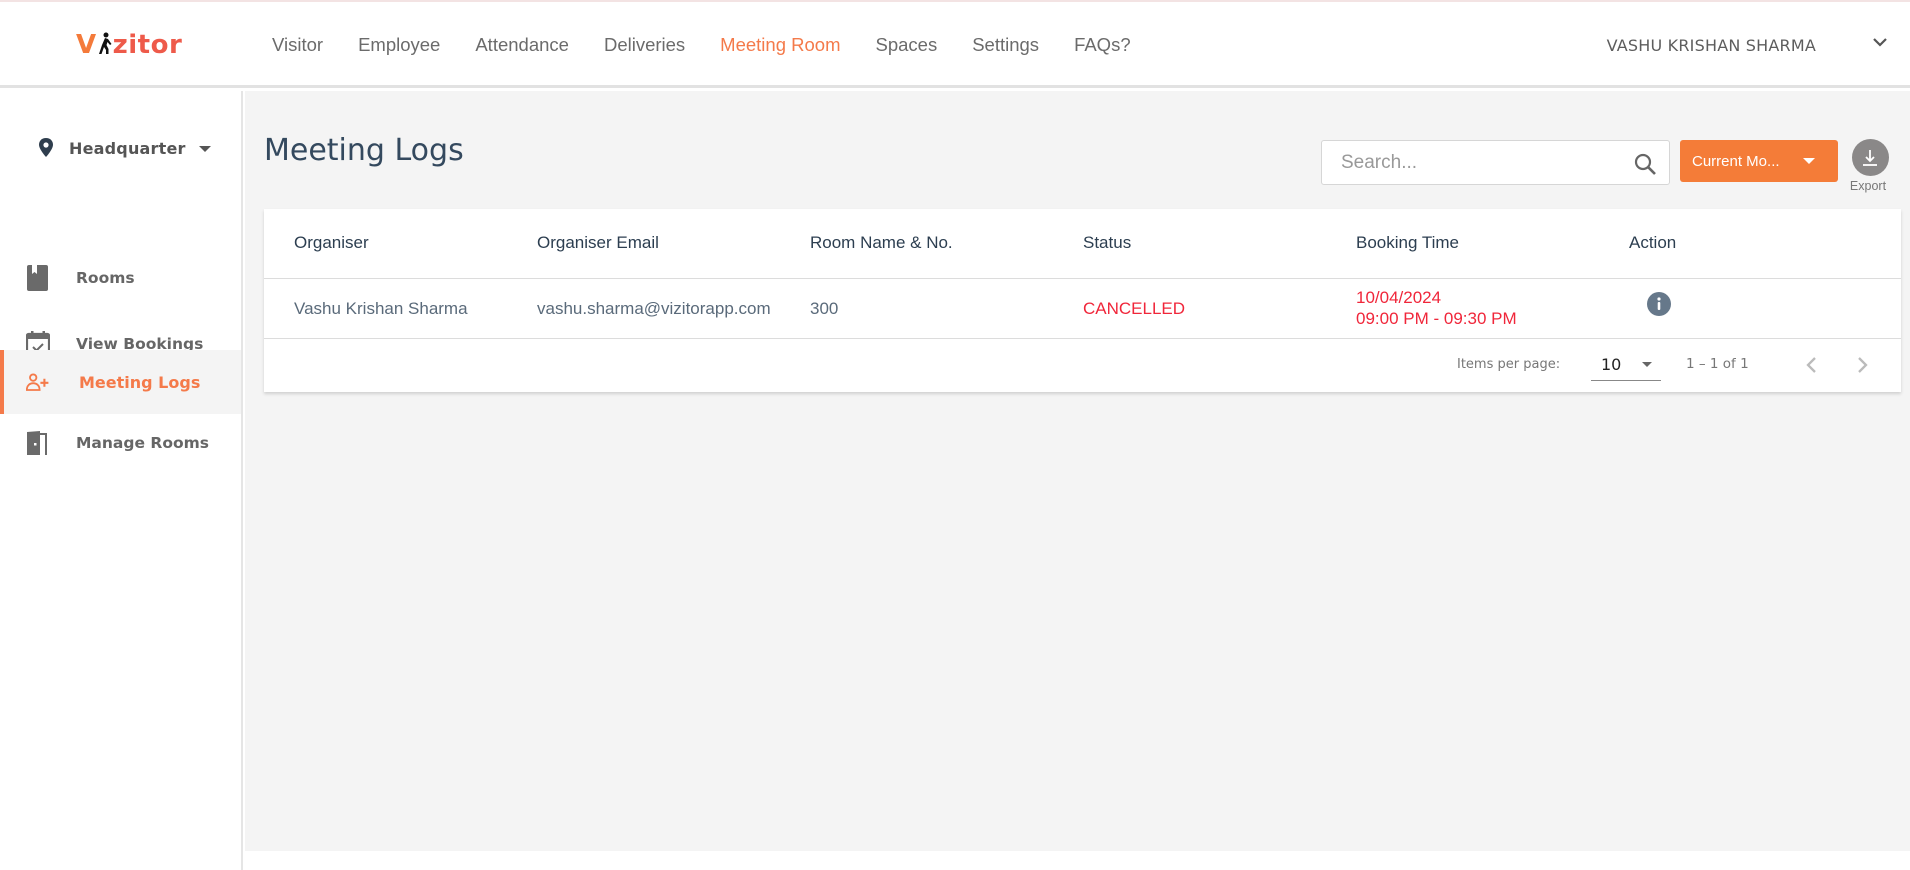 This screenshot has height=870, width=1910. Describe the element at coordinates (1717, 364) in the screenshot. I see `page-range-label: 1 – 1 of 1` at that location.